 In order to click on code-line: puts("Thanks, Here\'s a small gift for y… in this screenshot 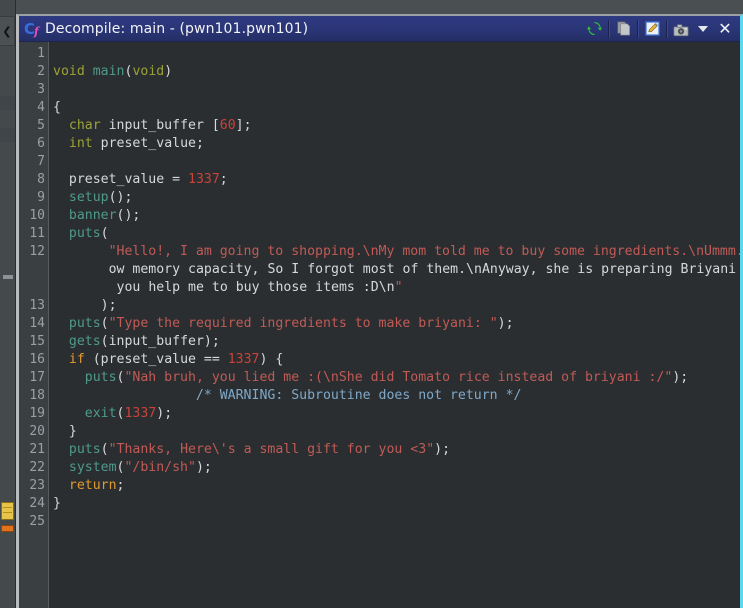, I will do `click(396, 451)`.